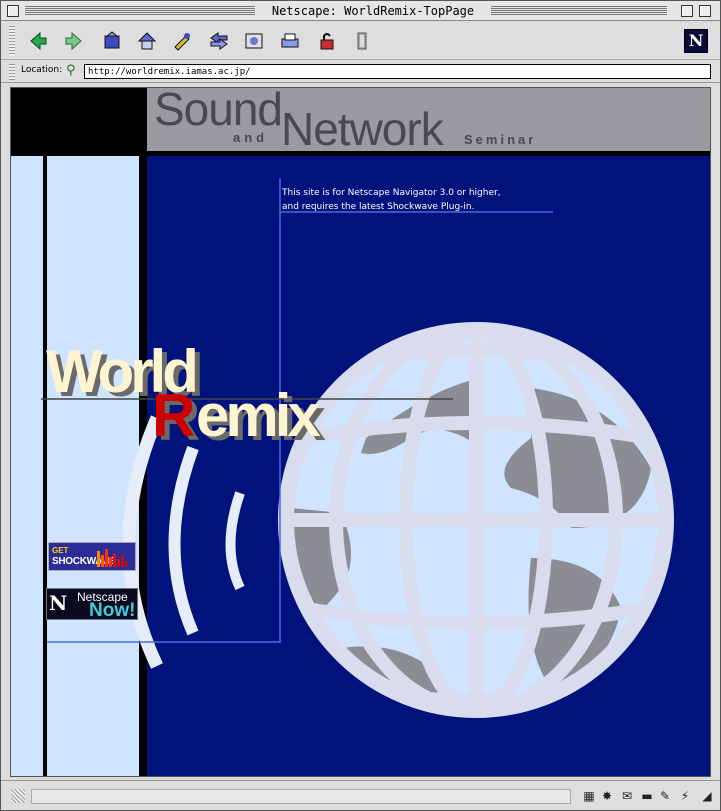 This screenshot has width=721, height=811. Describe the element at coordinates (12, 41) in the screenshot. I see `toolbar-grip` at that location.